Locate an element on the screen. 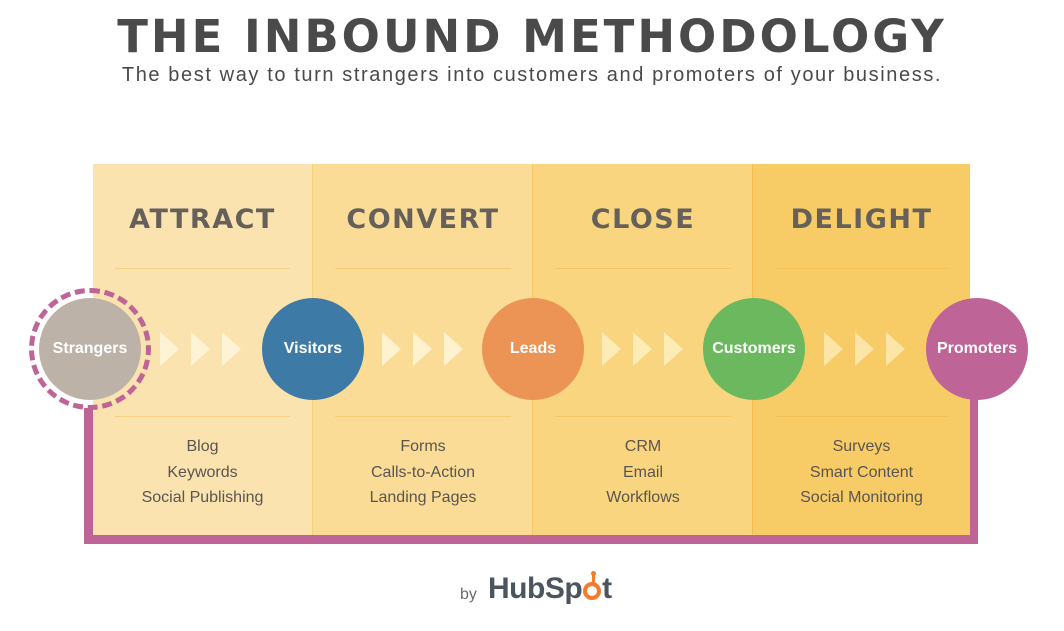 The height and width of the screenshot is (631, 1064). audience-label: Visitors is located at coordinates (313, 348).